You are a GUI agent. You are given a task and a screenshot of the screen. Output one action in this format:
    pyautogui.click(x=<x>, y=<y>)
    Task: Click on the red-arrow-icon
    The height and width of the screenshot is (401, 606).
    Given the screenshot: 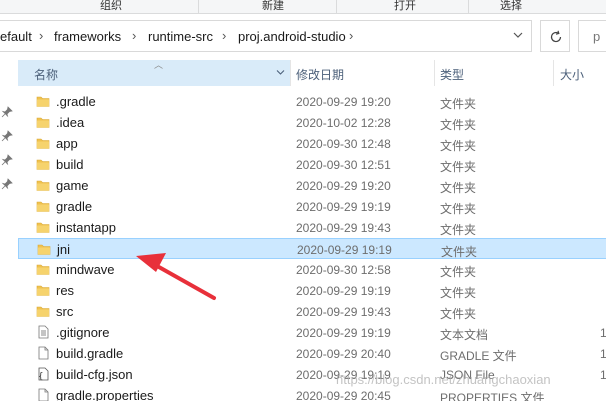 What is the action you would take?
    pyautogui.click(x=176, y=276)
    